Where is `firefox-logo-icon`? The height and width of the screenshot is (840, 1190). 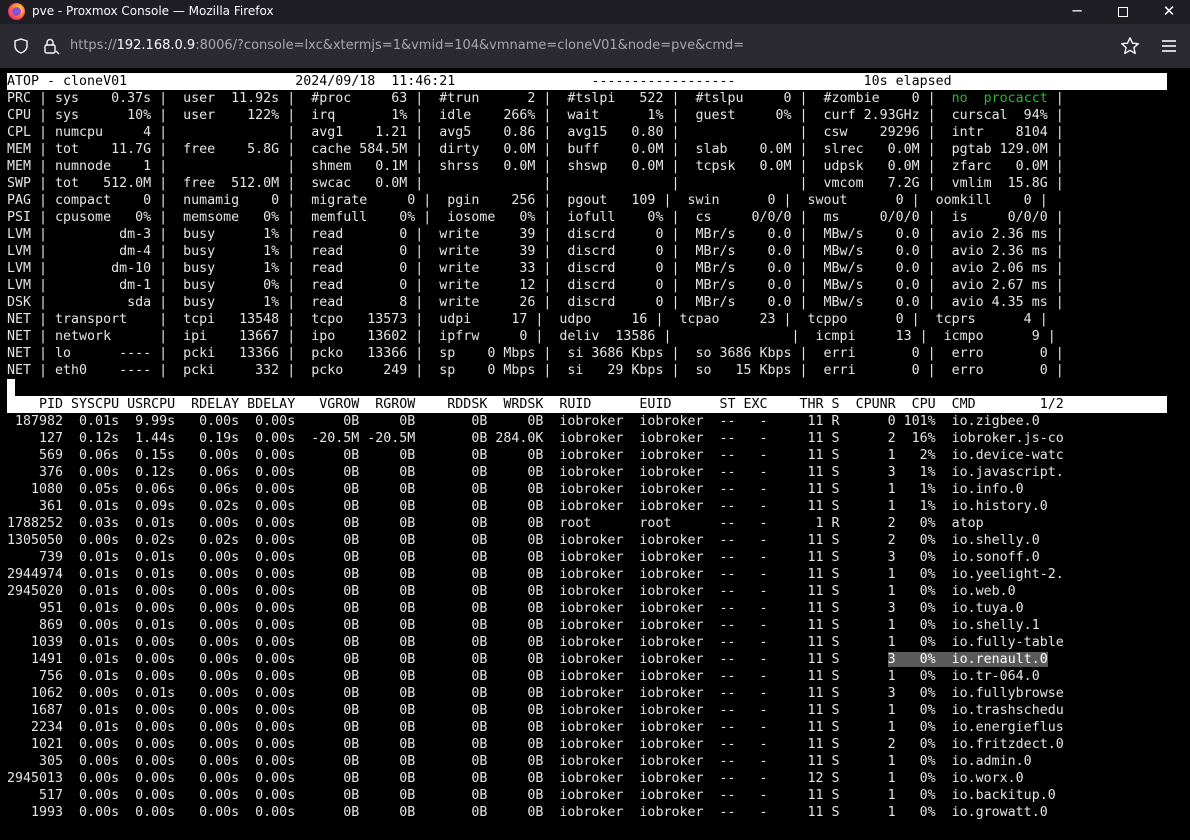 firefox-logo-icon is located at coordinates (16, 11).